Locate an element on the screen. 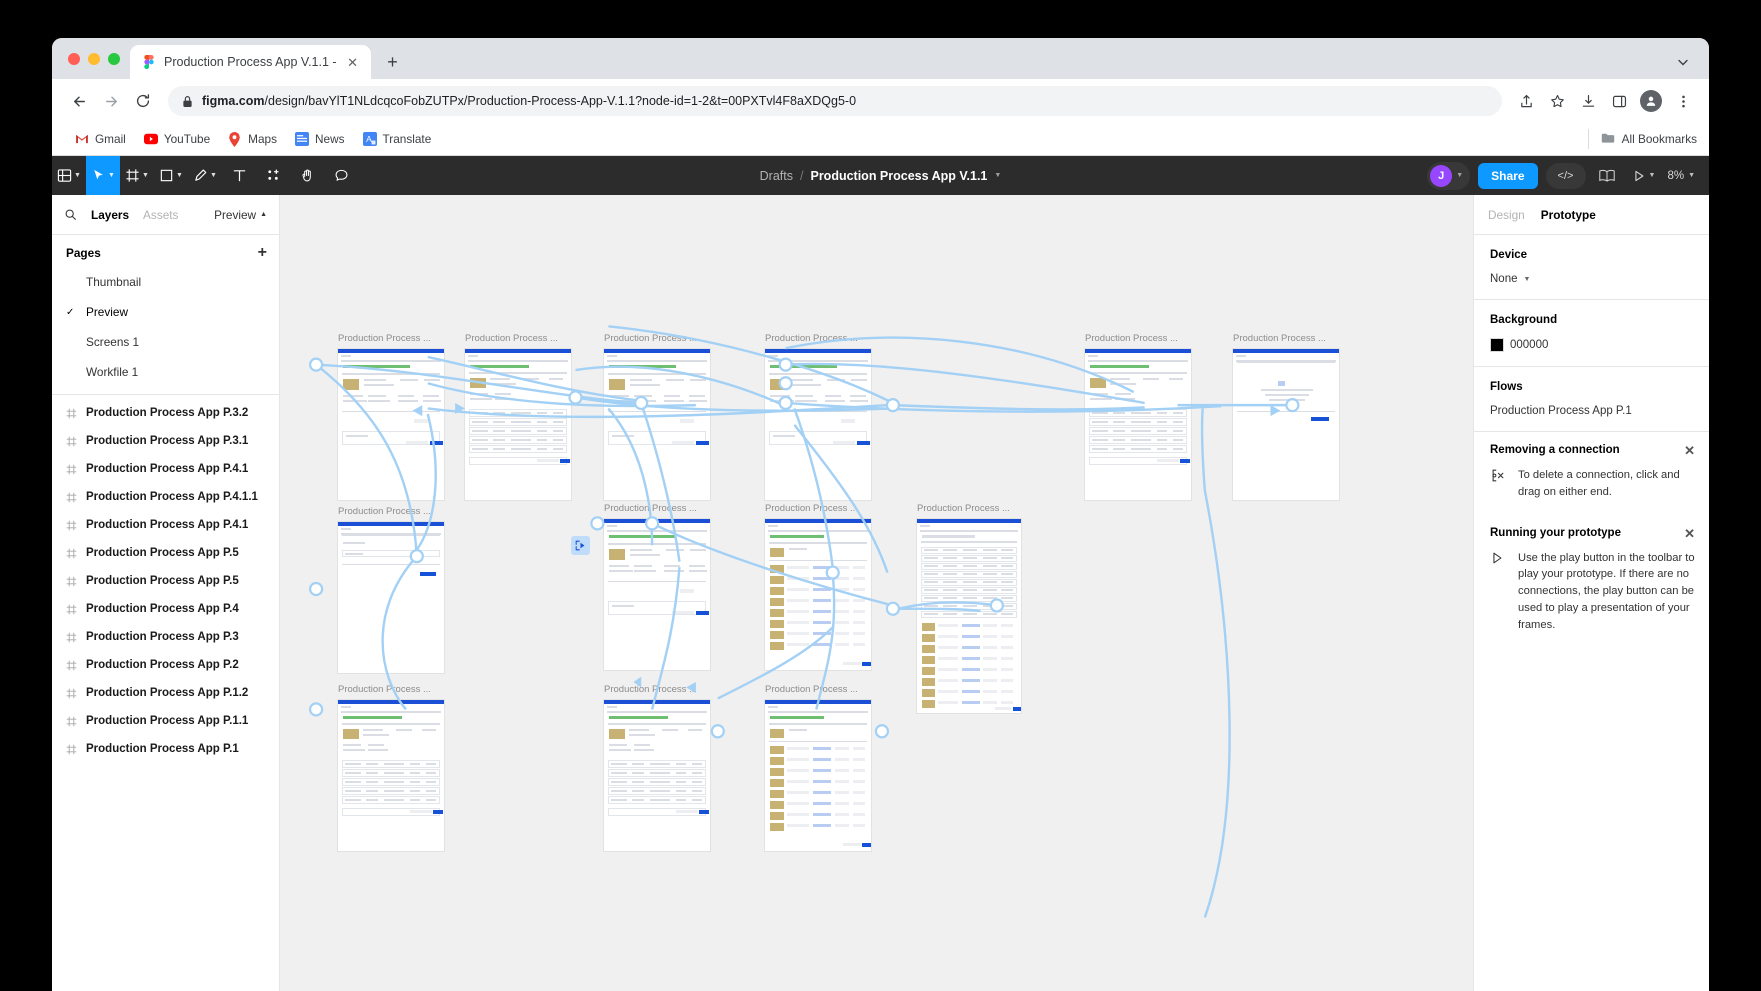 The height and width of the screenshot is (991, 1761). page-item-thumbnail: Thumbnail is located at coordinates (165, 282).